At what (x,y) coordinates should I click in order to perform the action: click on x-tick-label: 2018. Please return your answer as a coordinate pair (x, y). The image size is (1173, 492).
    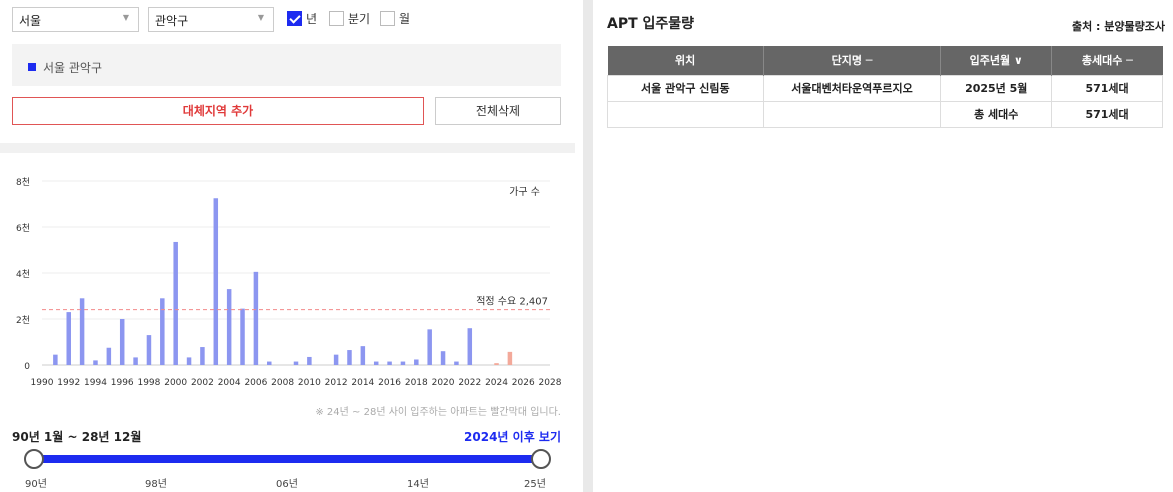
    Looking at the image, I should click on (416, 383).